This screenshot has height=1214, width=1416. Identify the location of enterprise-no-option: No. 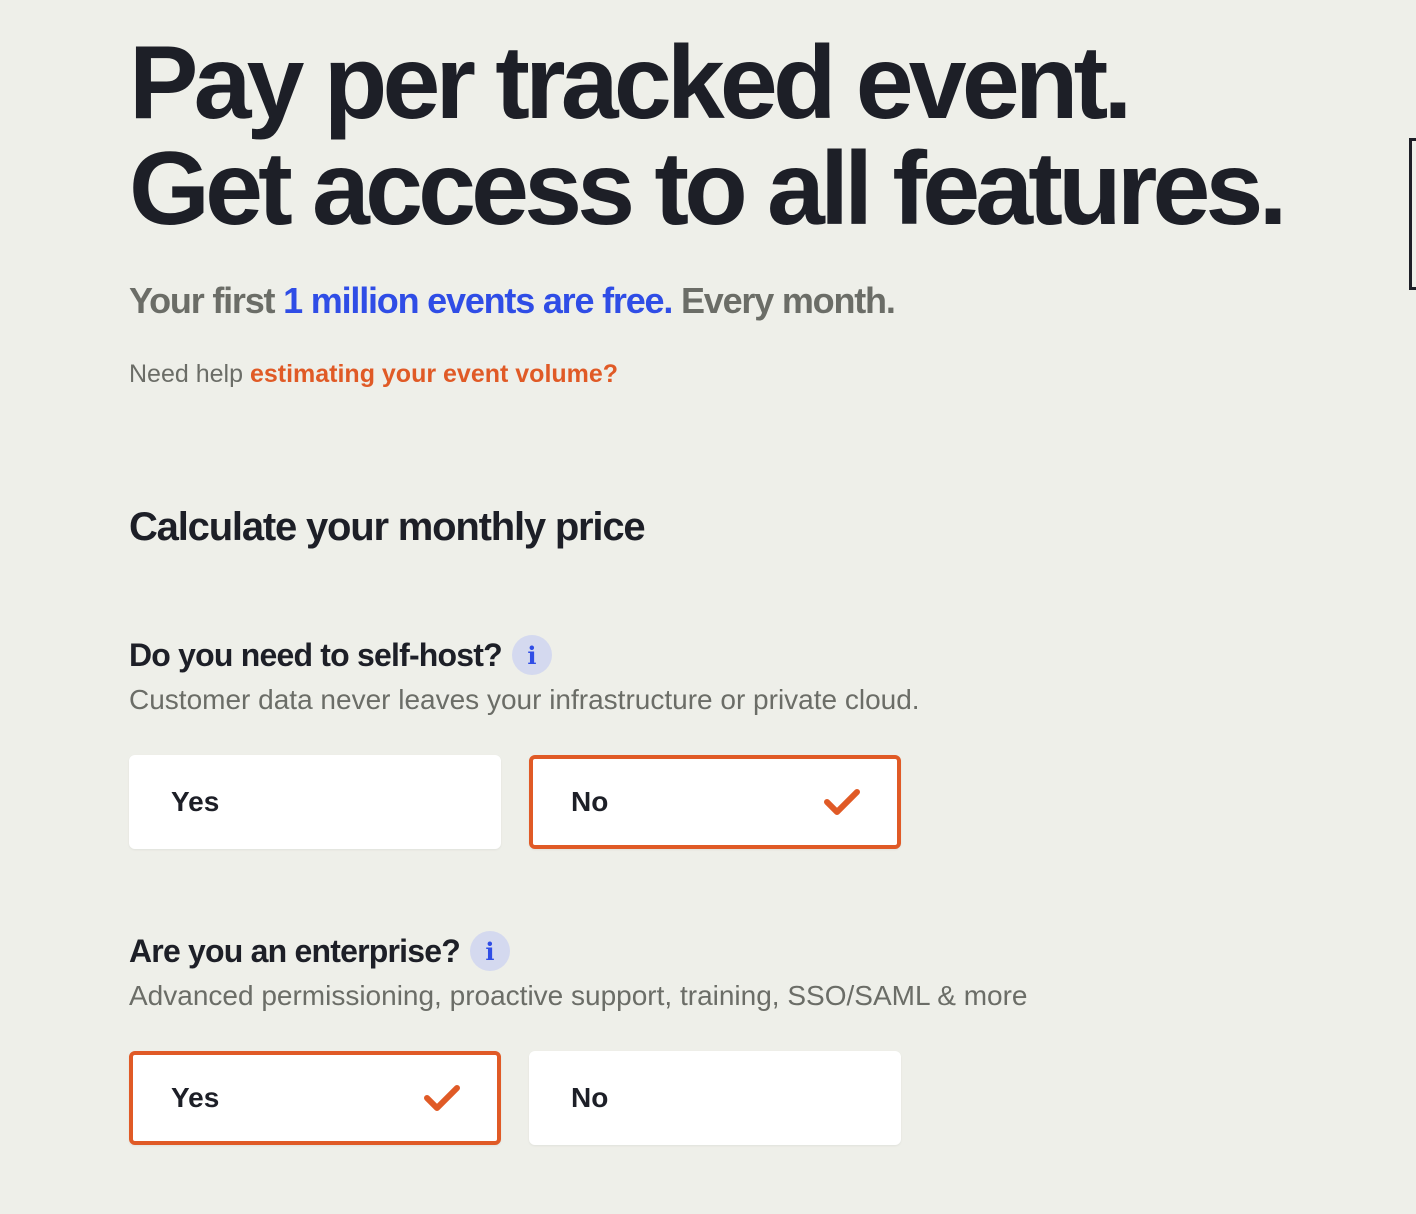
(715, 1098).